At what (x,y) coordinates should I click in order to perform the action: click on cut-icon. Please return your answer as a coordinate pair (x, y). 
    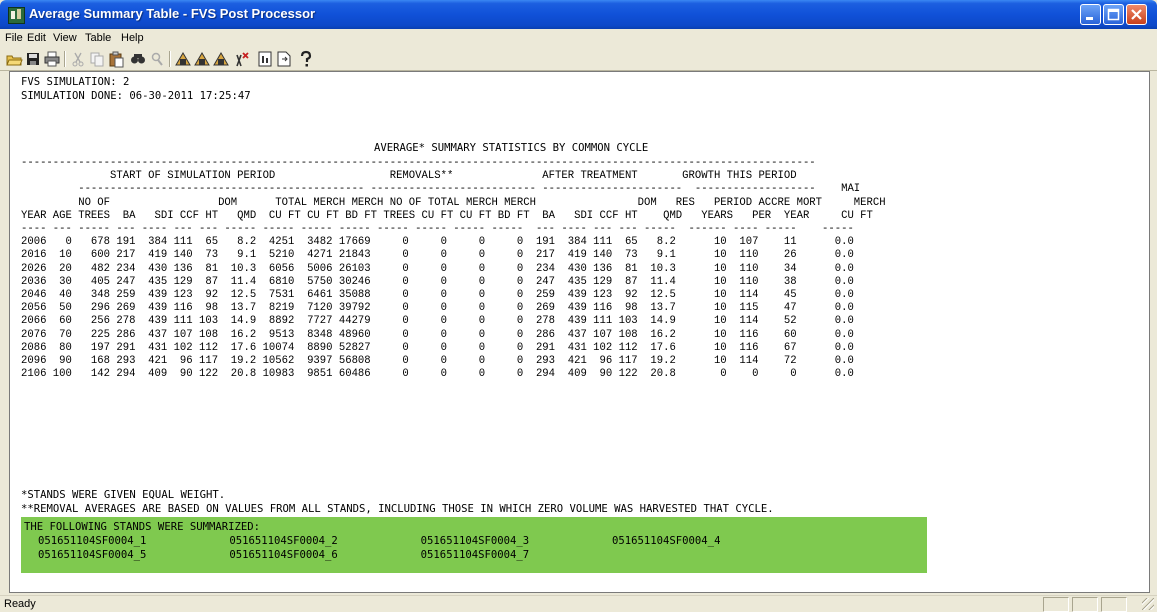
    Looking at the image, I should click on (78, 59).